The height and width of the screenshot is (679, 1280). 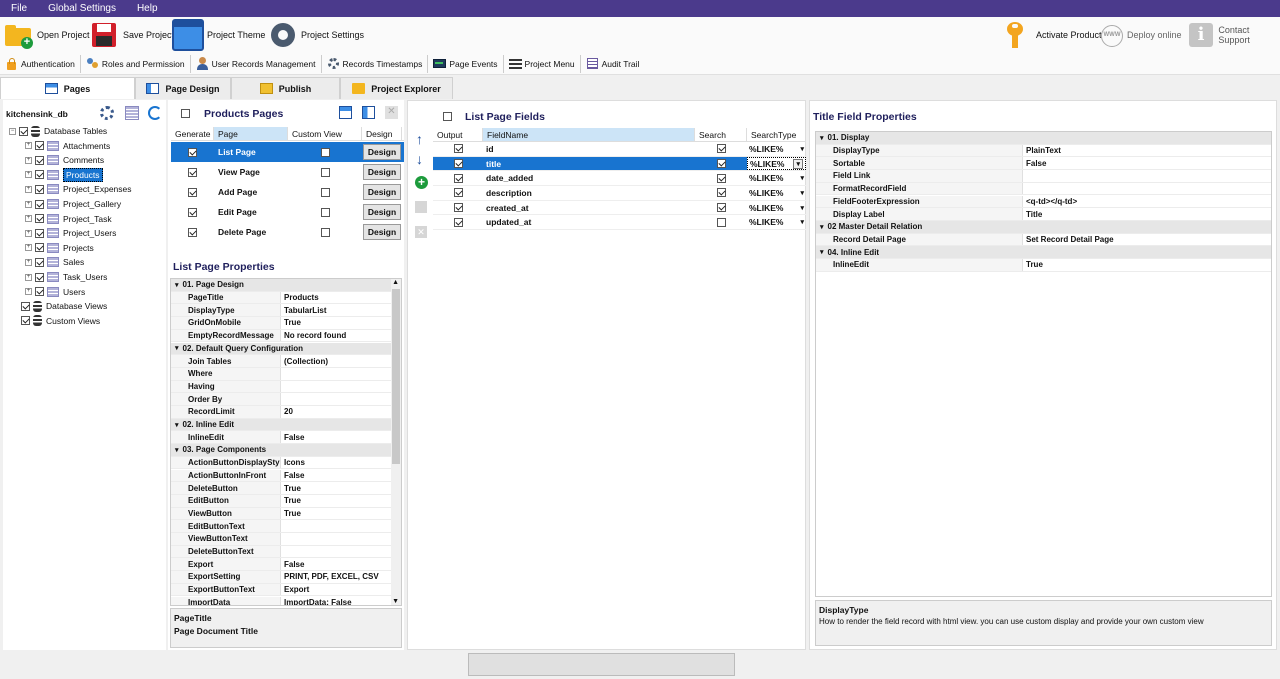 What do you see at coordinates (286, 374) in the screenshot?
I see `property-row: Where` at bounding box center [286, 374].